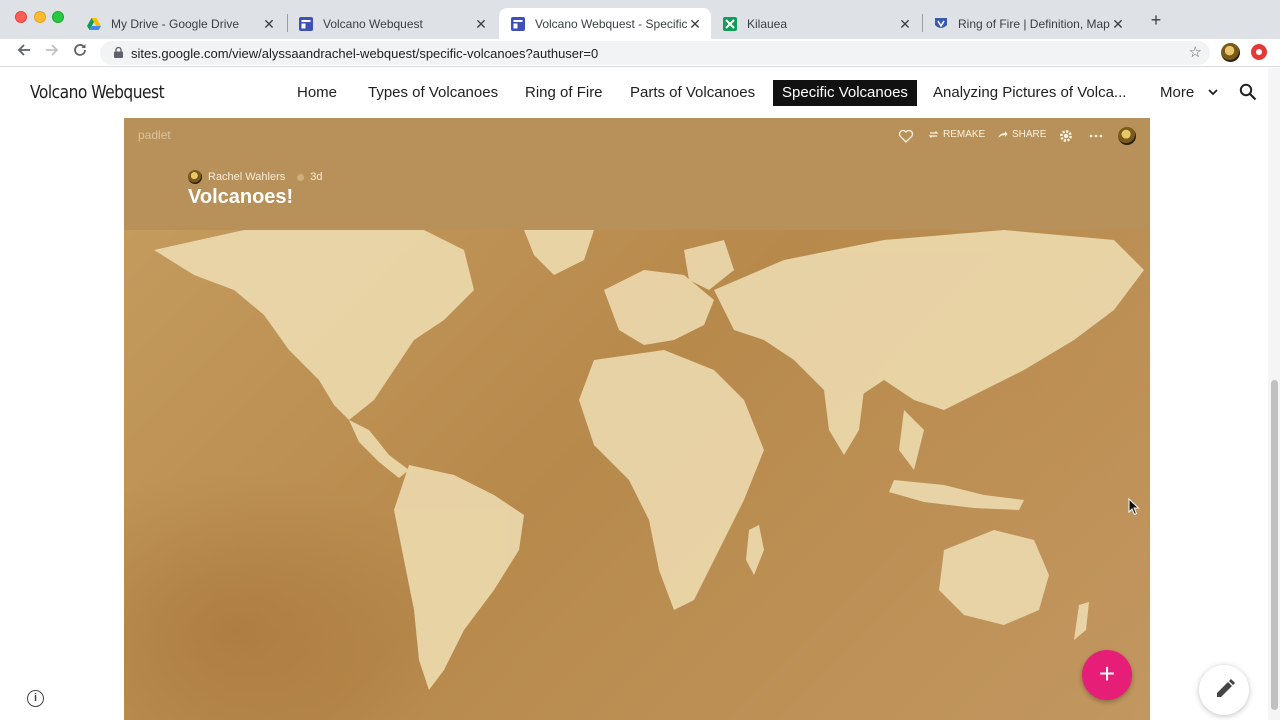 The width and height of the screenshot is (1280, 720). I want to click on nav-item-parts-of-volcanoes: Parts of Volcanoes, so click(692, 93).